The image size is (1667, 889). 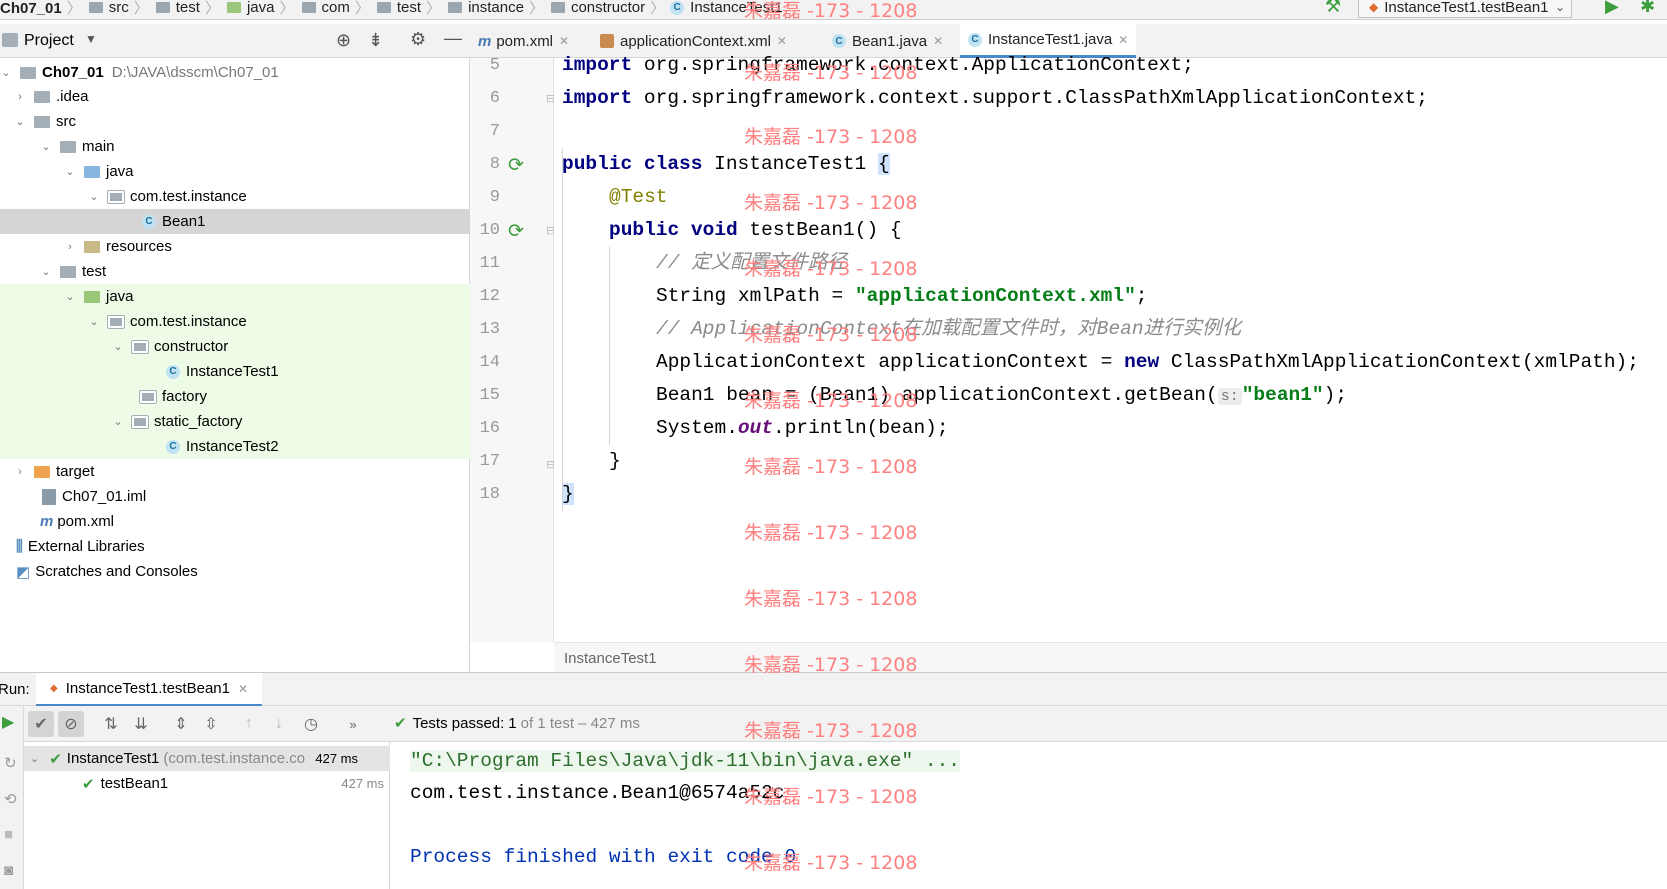 I want to click on rerun-failed-icon: ↻, so click(x=10, y=763).